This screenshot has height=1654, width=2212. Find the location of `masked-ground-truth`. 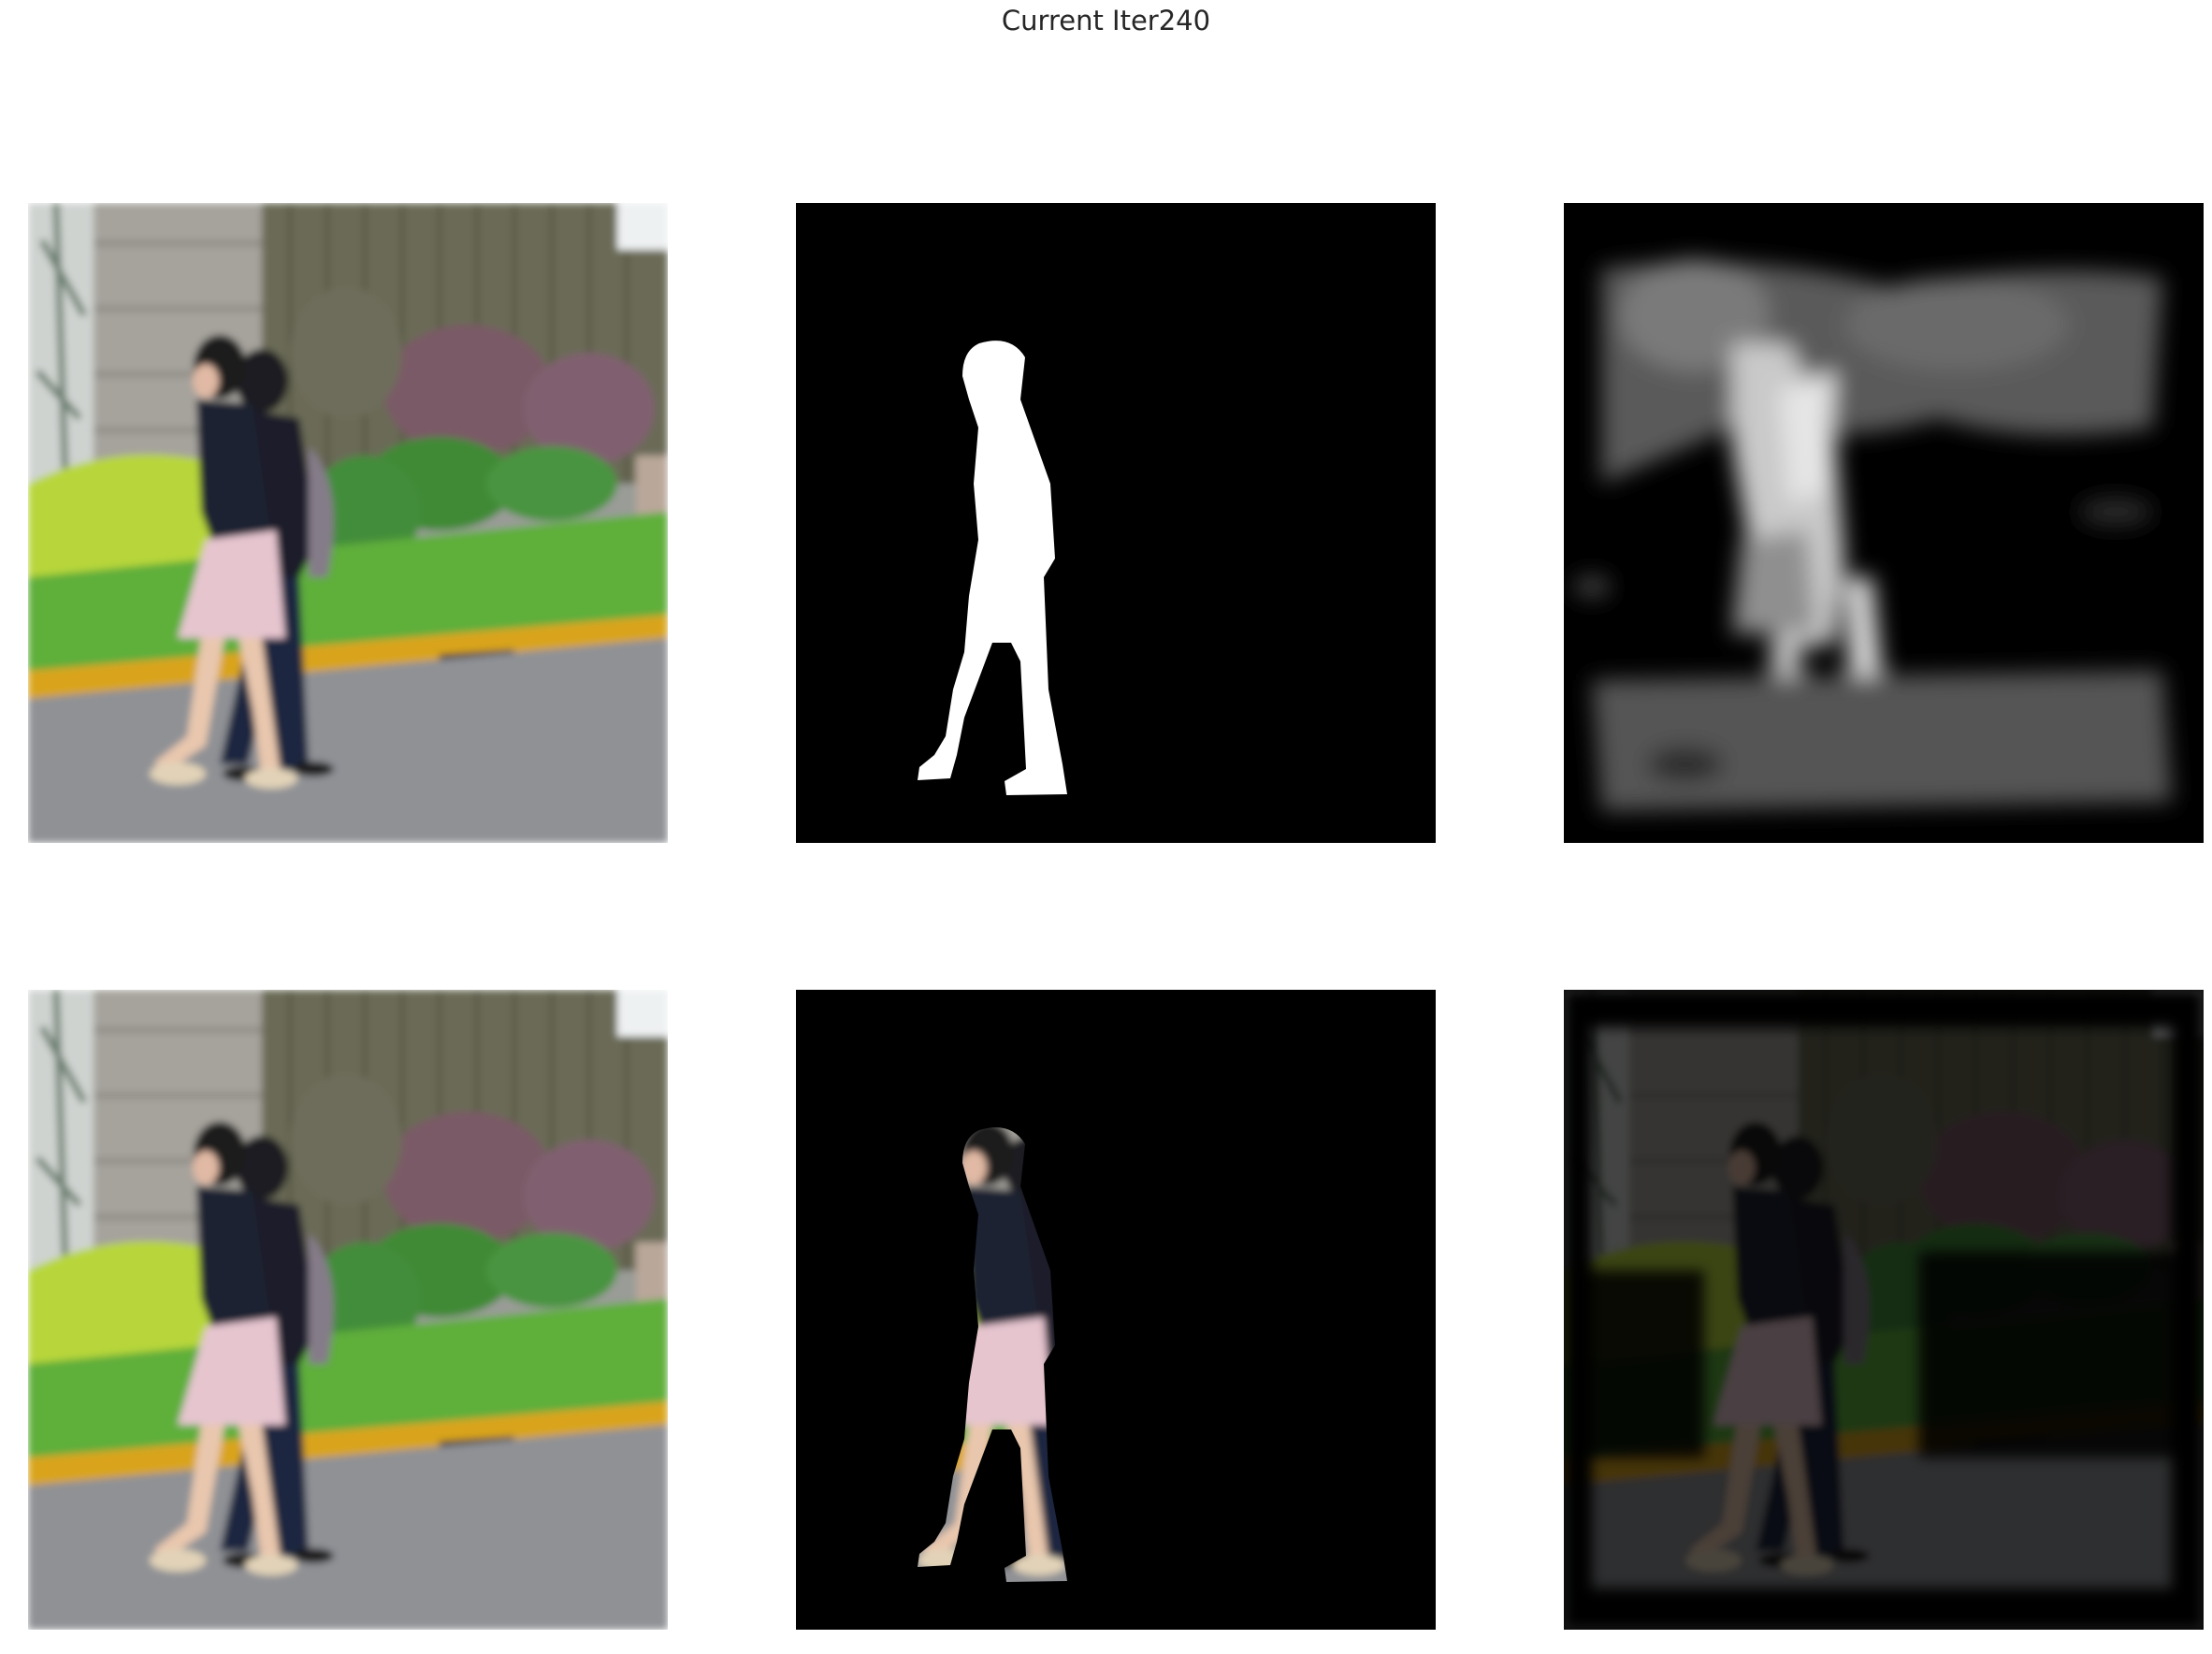

masked-ground-truth is located at coordinates (1116, 1310).